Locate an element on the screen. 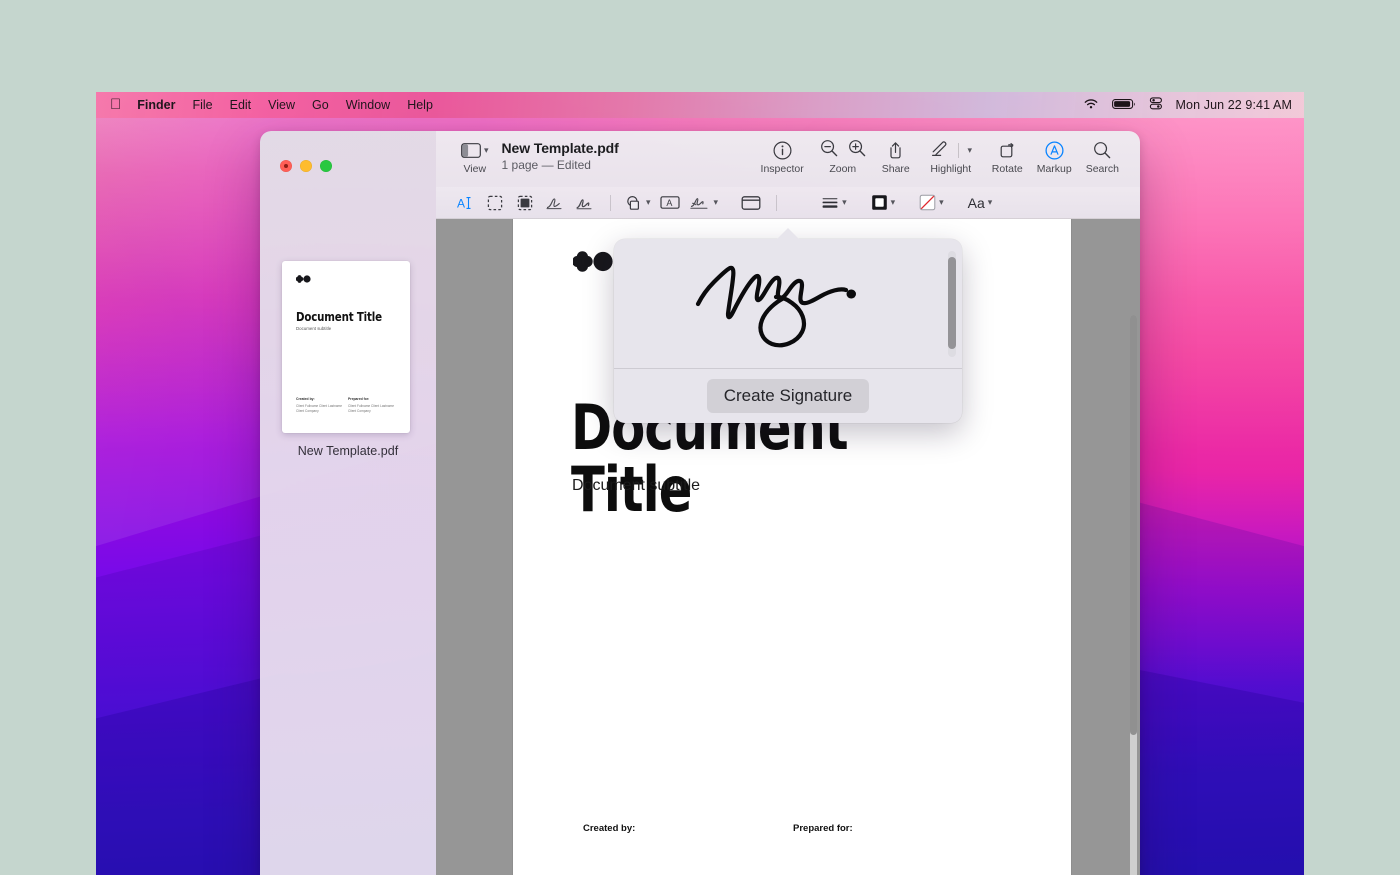 The image size is (1400, 875). view-button: ▾ View is located at coordinates (475, 157).